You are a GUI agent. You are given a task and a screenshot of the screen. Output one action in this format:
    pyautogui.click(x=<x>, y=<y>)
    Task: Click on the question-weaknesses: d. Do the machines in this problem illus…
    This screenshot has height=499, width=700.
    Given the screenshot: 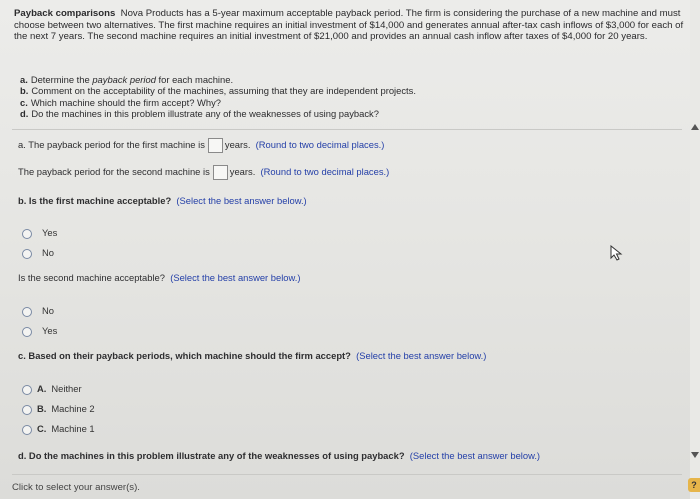 What is the action you would take?
    pyautogui.click(x=279, y=455)
    